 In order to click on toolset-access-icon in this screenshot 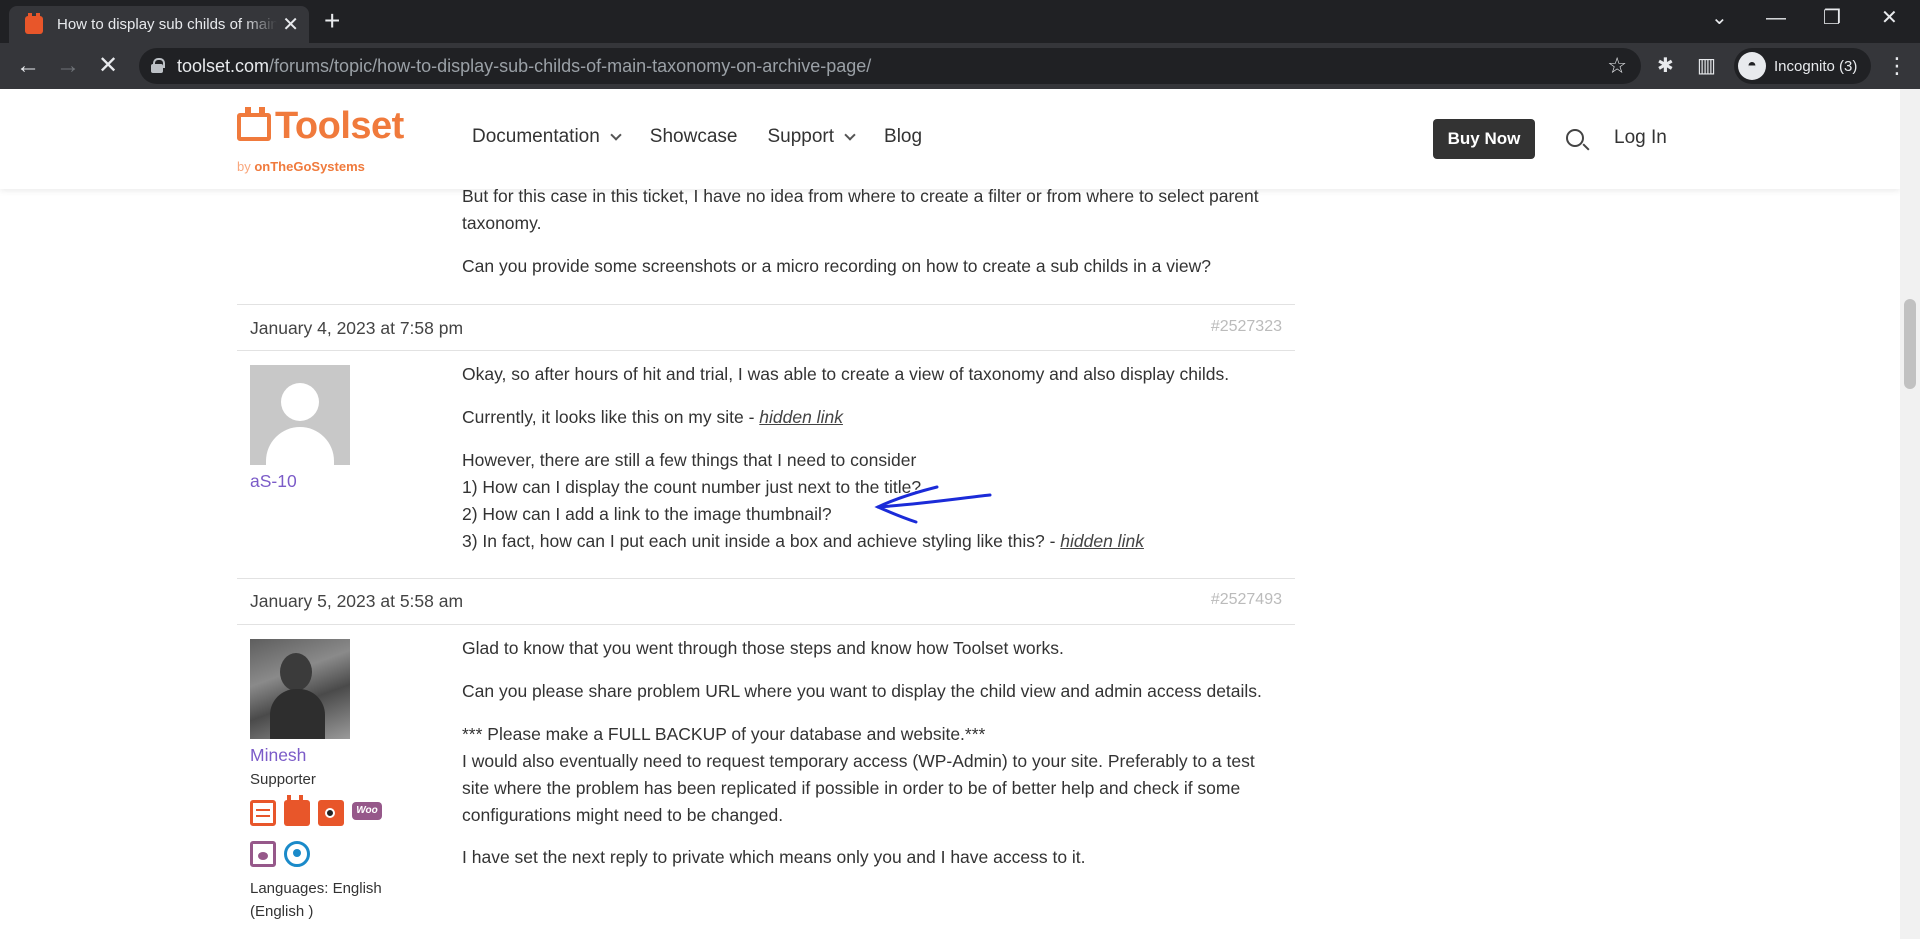, I will do `click(331, 813)`.